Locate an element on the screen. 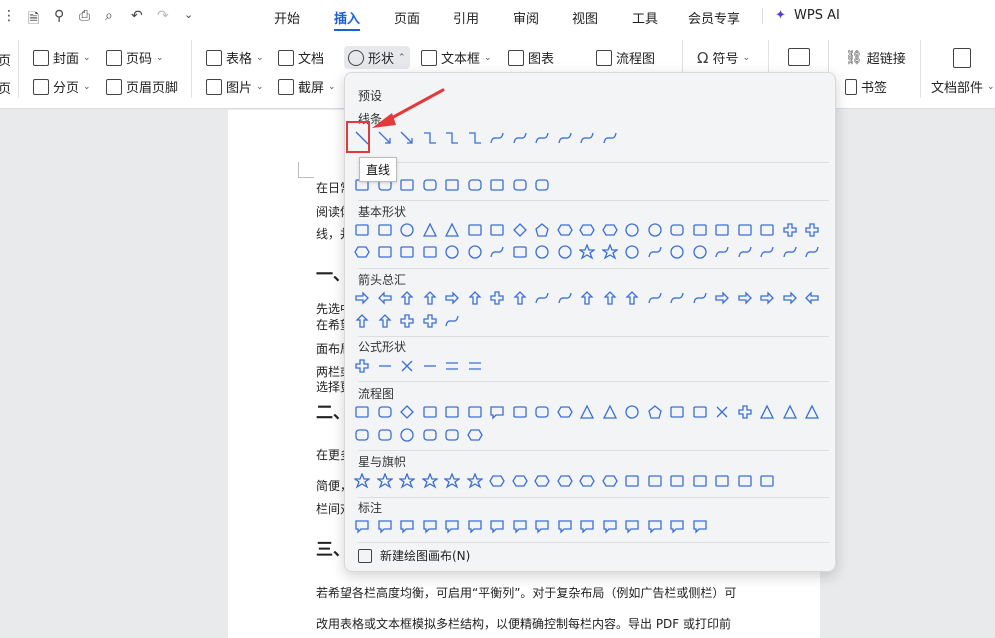  screenshot-button: 截屏 ⌄ is located at coordinates (307, 86).